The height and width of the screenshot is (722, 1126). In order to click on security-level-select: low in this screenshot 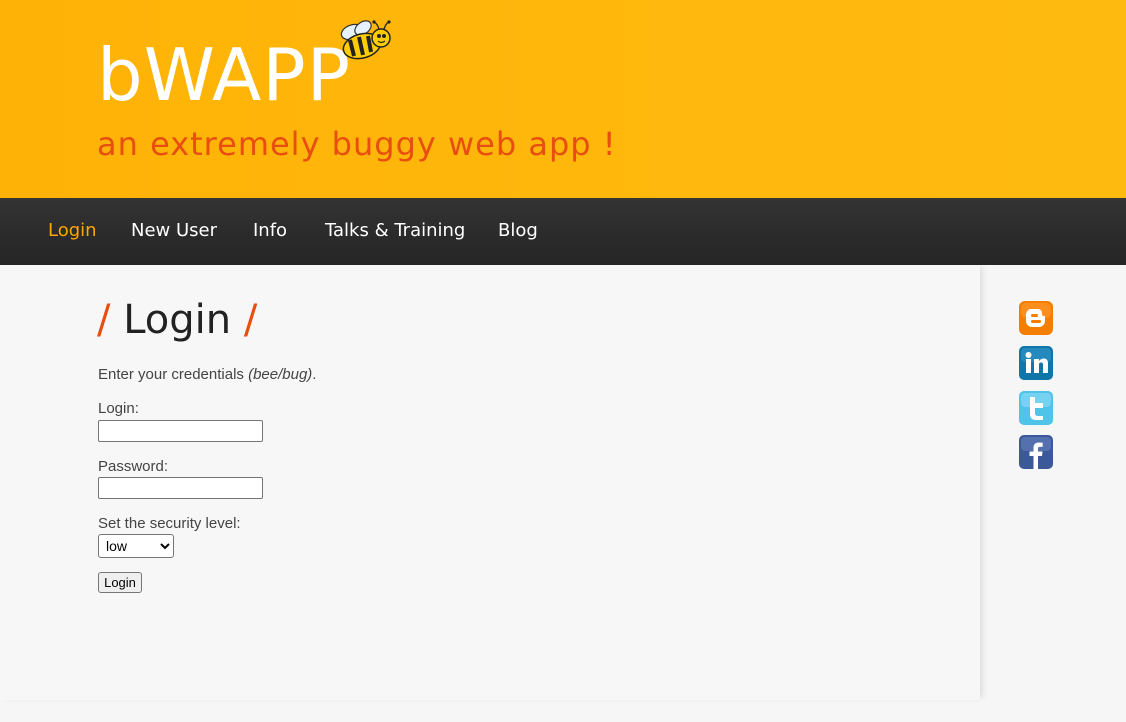, I will do `click(136, 546)`.